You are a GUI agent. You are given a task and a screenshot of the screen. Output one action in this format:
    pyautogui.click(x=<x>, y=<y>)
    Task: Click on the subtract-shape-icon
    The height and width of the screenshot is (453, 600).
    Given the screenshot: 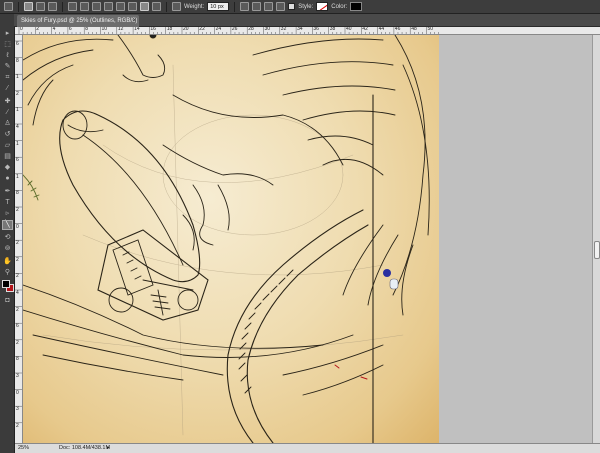 What is the action you would take?
    pyautogui.click(x=257, y=6)
    